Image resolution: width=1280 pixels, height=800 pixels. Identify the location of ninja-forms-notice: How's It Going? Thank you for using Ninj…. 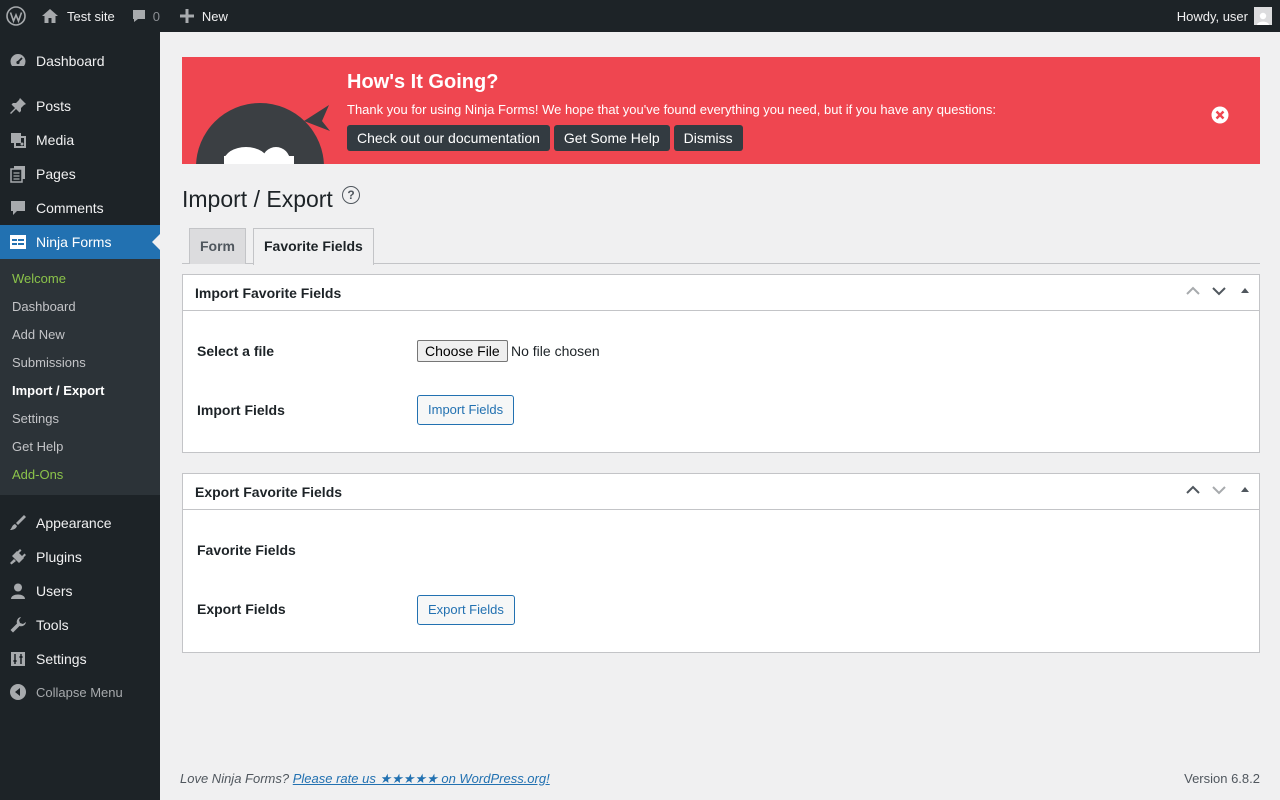
(721, 110).